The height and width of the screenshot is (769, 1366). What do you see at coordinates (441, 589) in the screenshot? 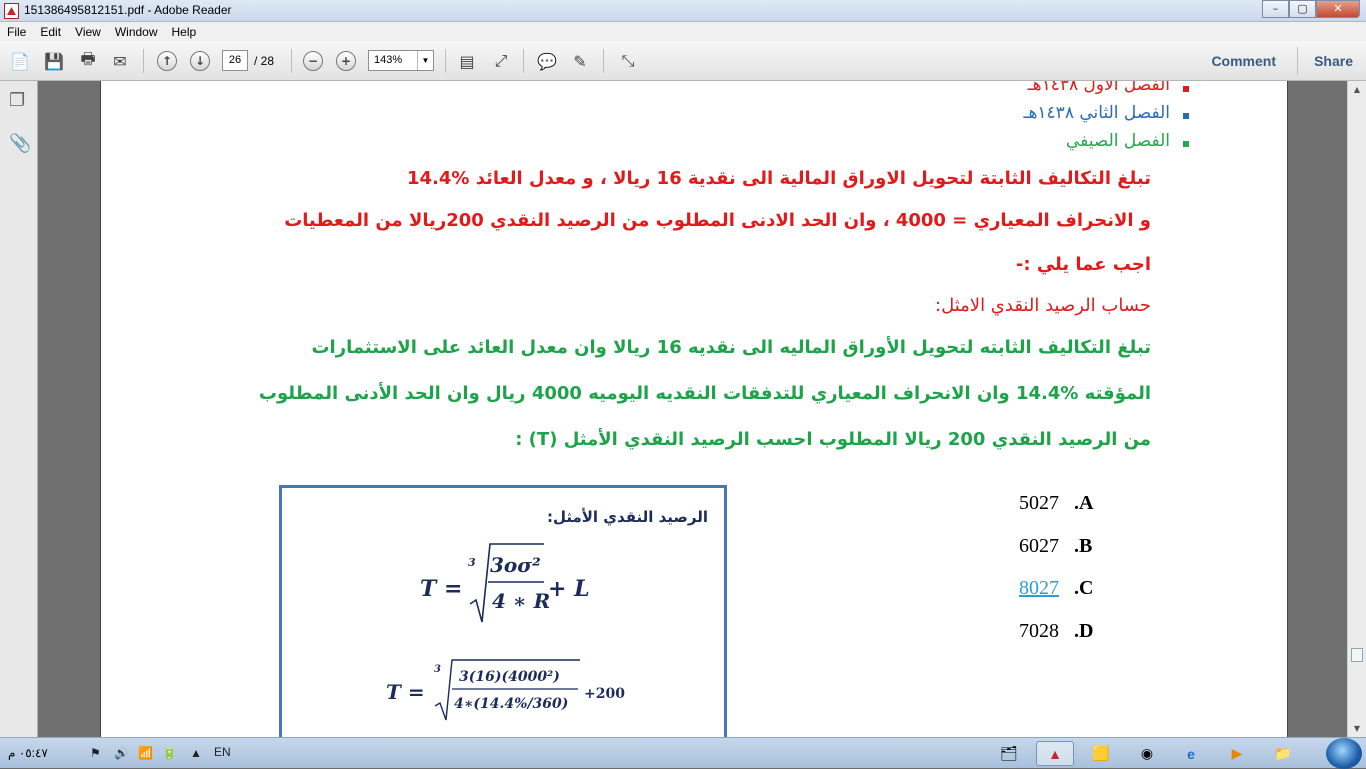
I see `formula-1-lhs: T =` at bounding box center [441, 589].